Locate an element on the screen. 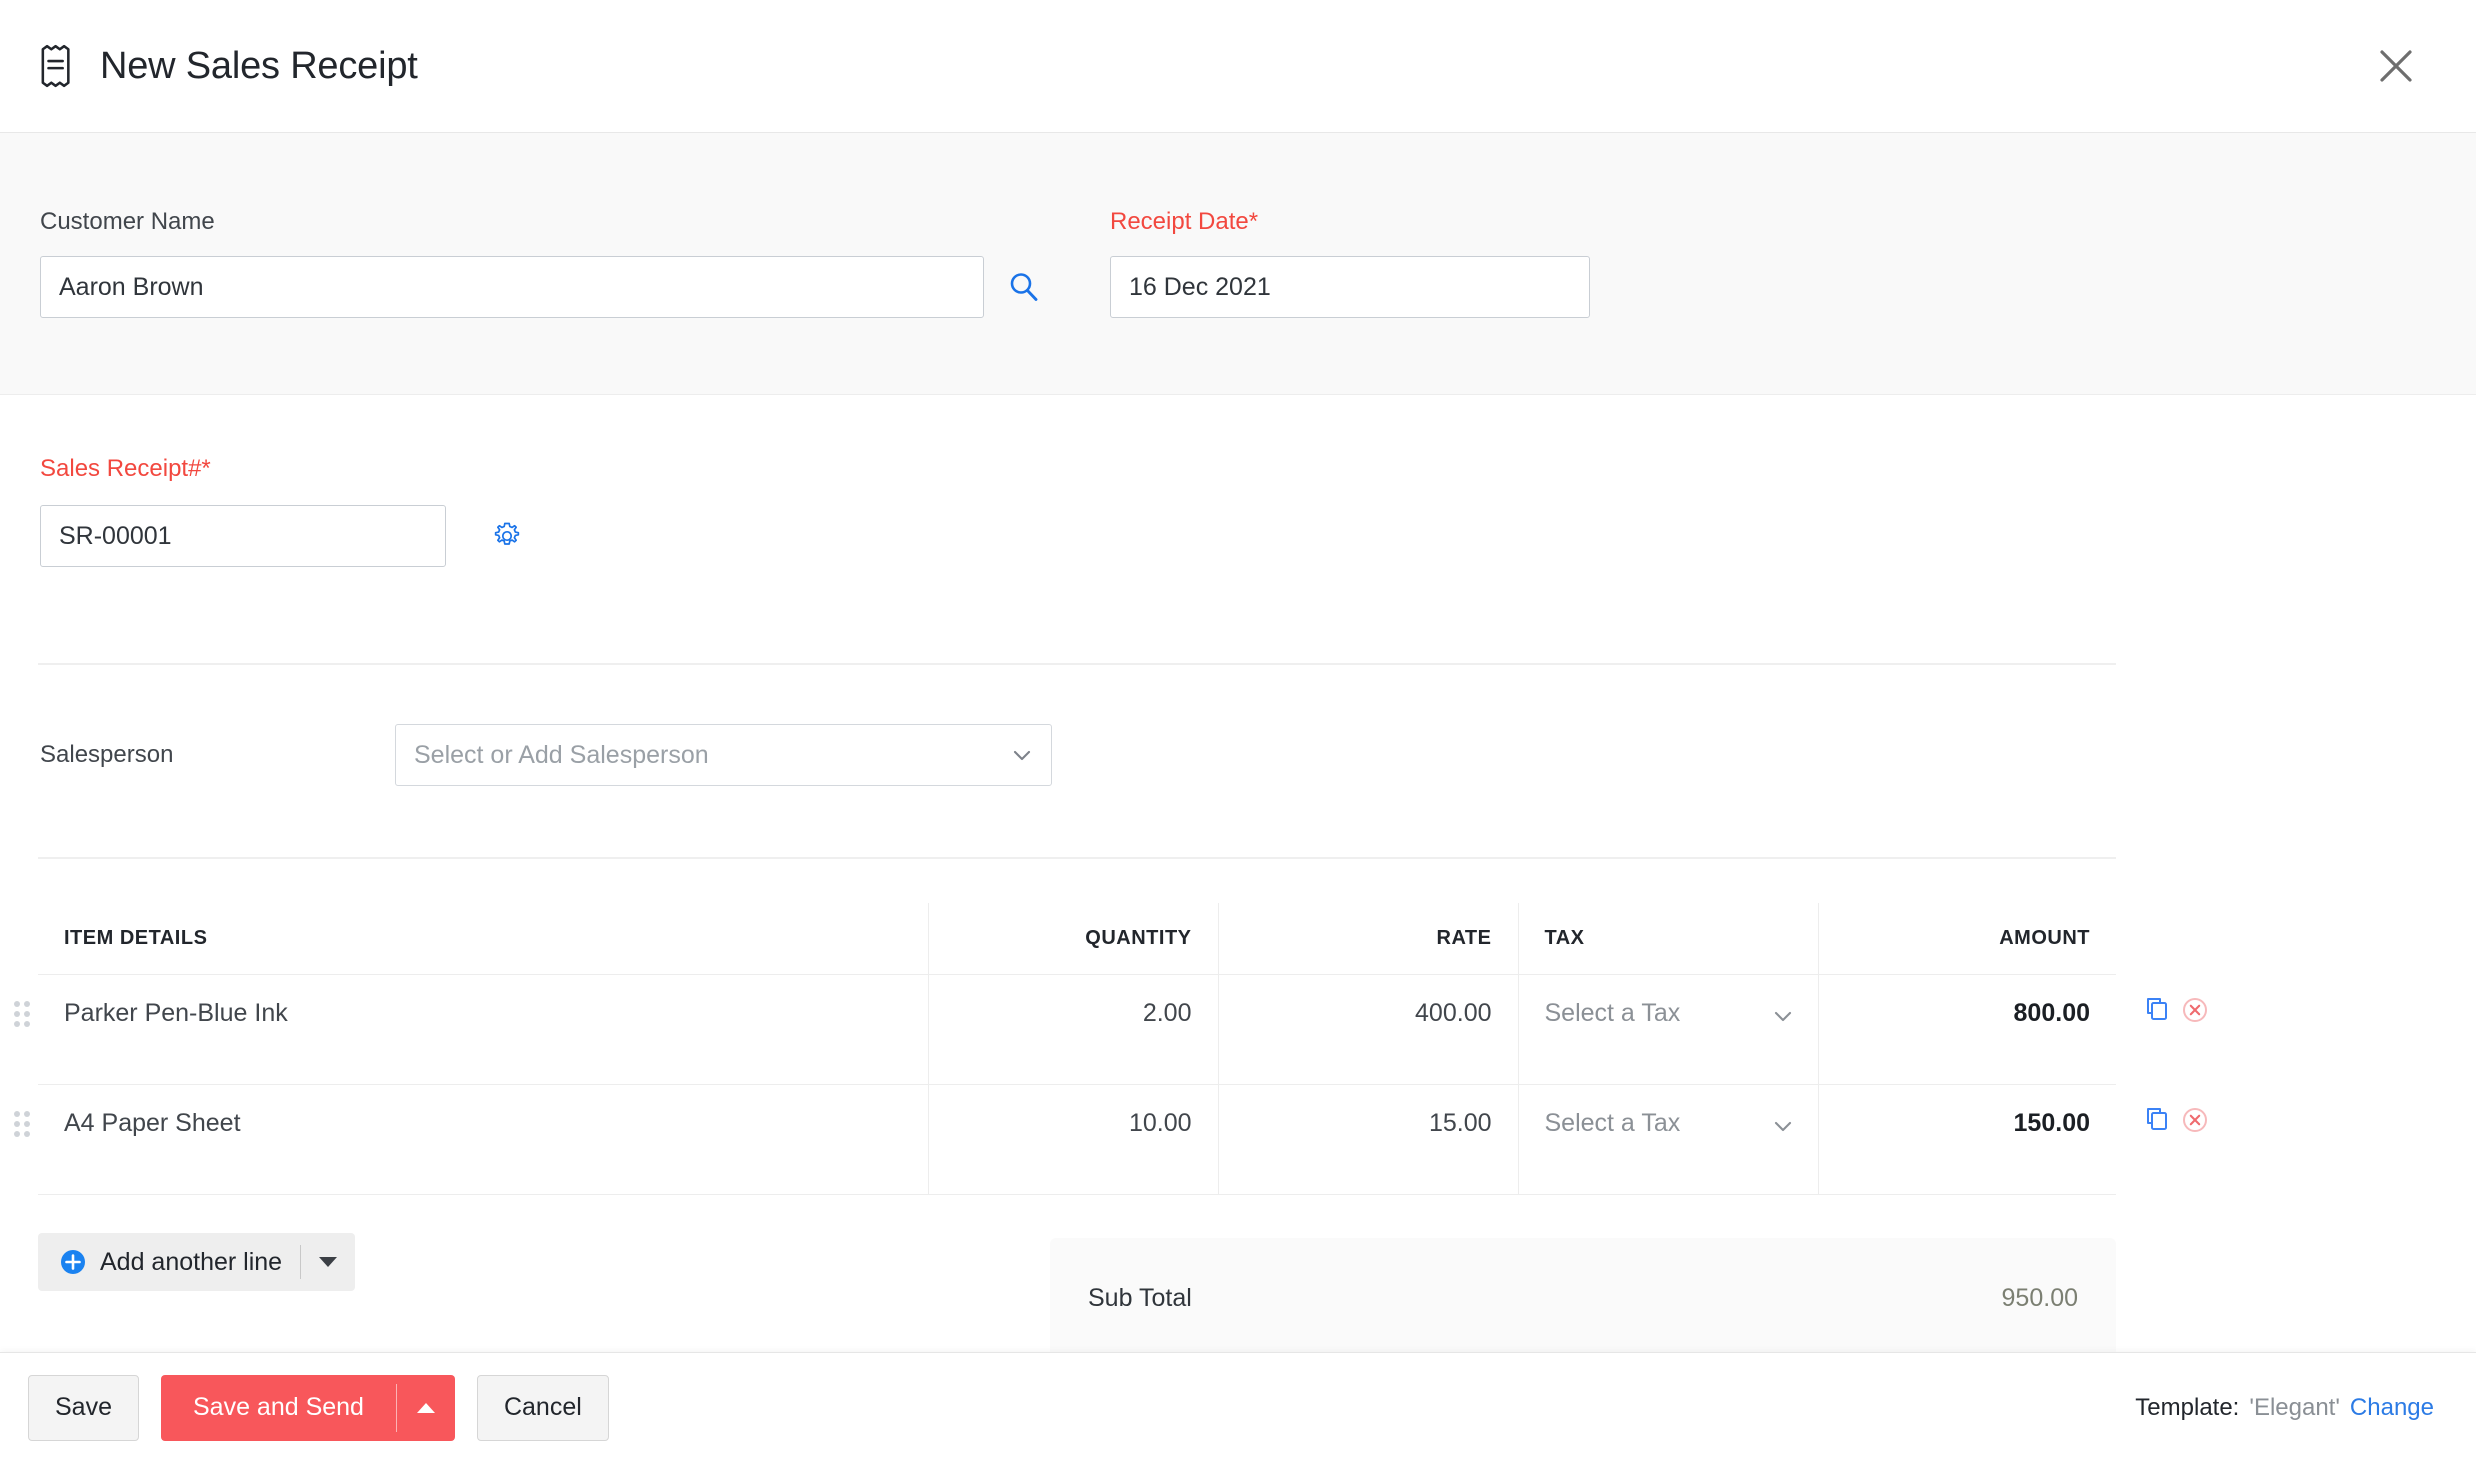 The height and width of the screenshot is (1462, 2476). close-icon is located at coordinates (2396, 66).